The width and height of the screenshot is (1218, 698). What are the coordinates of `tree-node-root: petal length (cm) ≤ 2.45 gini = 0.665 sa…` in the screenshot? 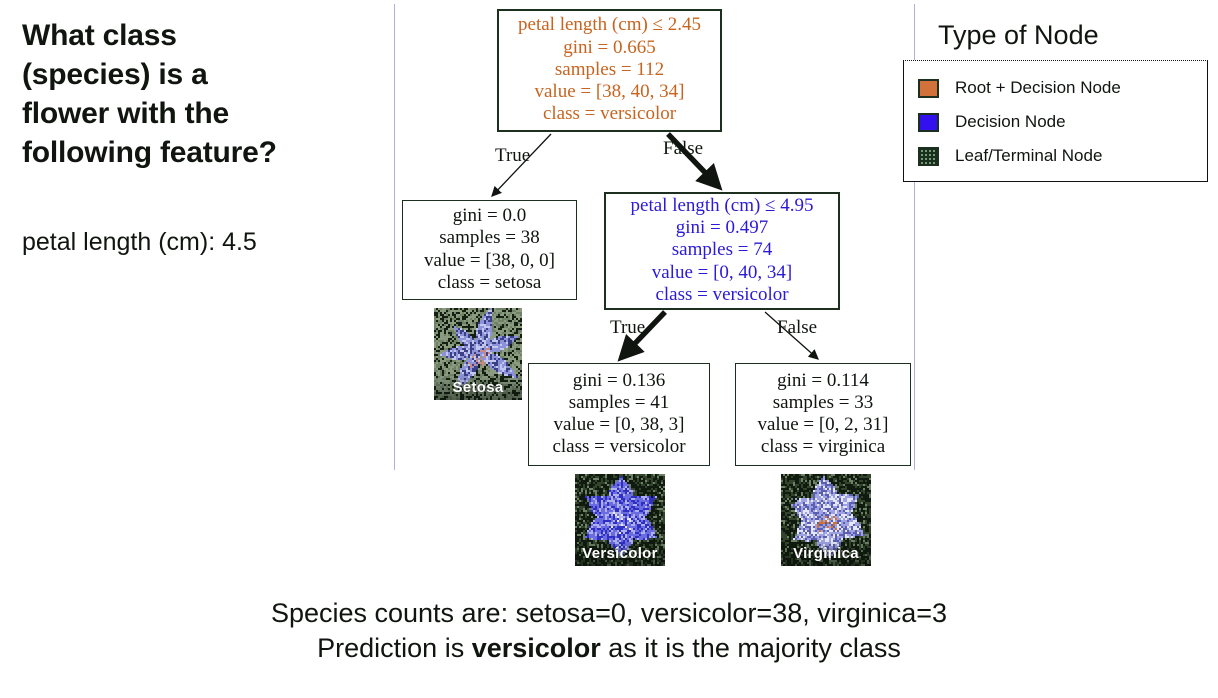 It's located at (609, 70).